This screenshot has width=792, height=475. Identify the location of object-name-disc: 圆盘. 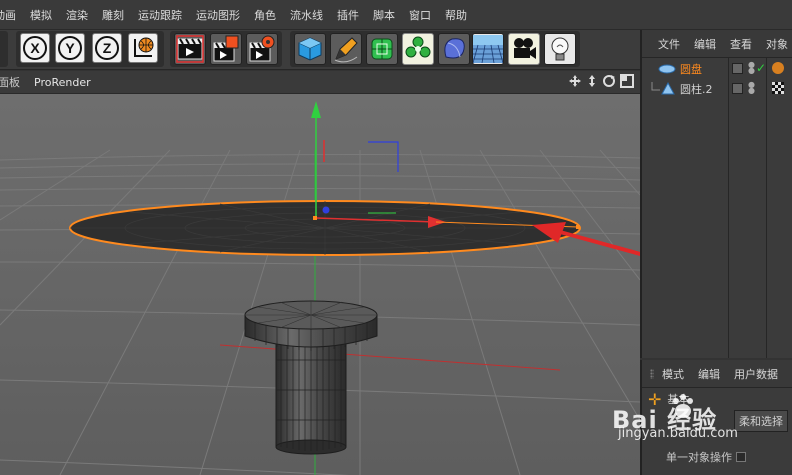
(691, 69).